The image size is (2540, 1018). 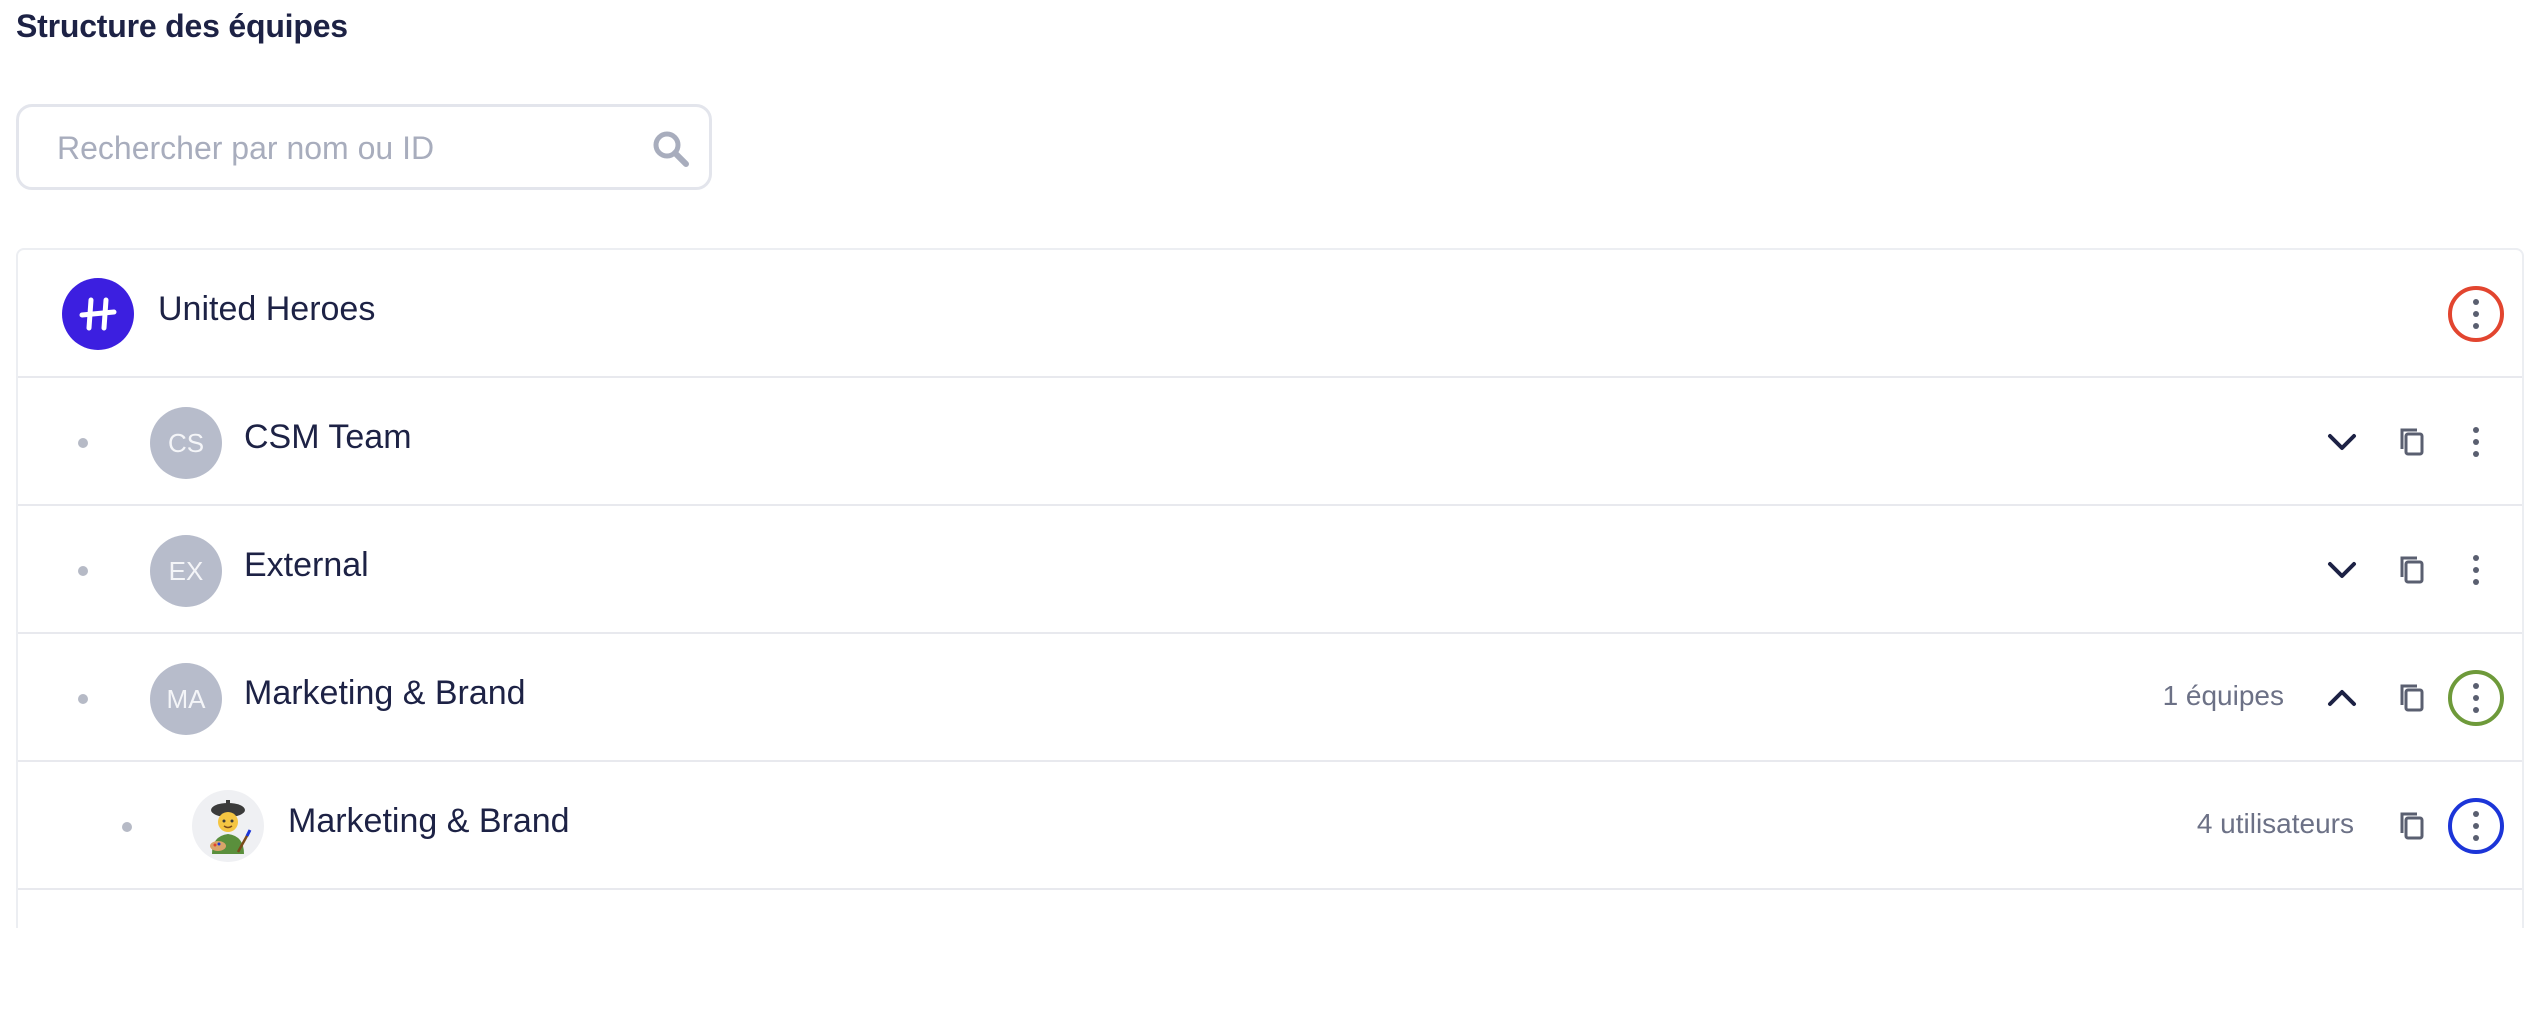 I want to click on team-avatar: MA, so click(x=186, y=699).